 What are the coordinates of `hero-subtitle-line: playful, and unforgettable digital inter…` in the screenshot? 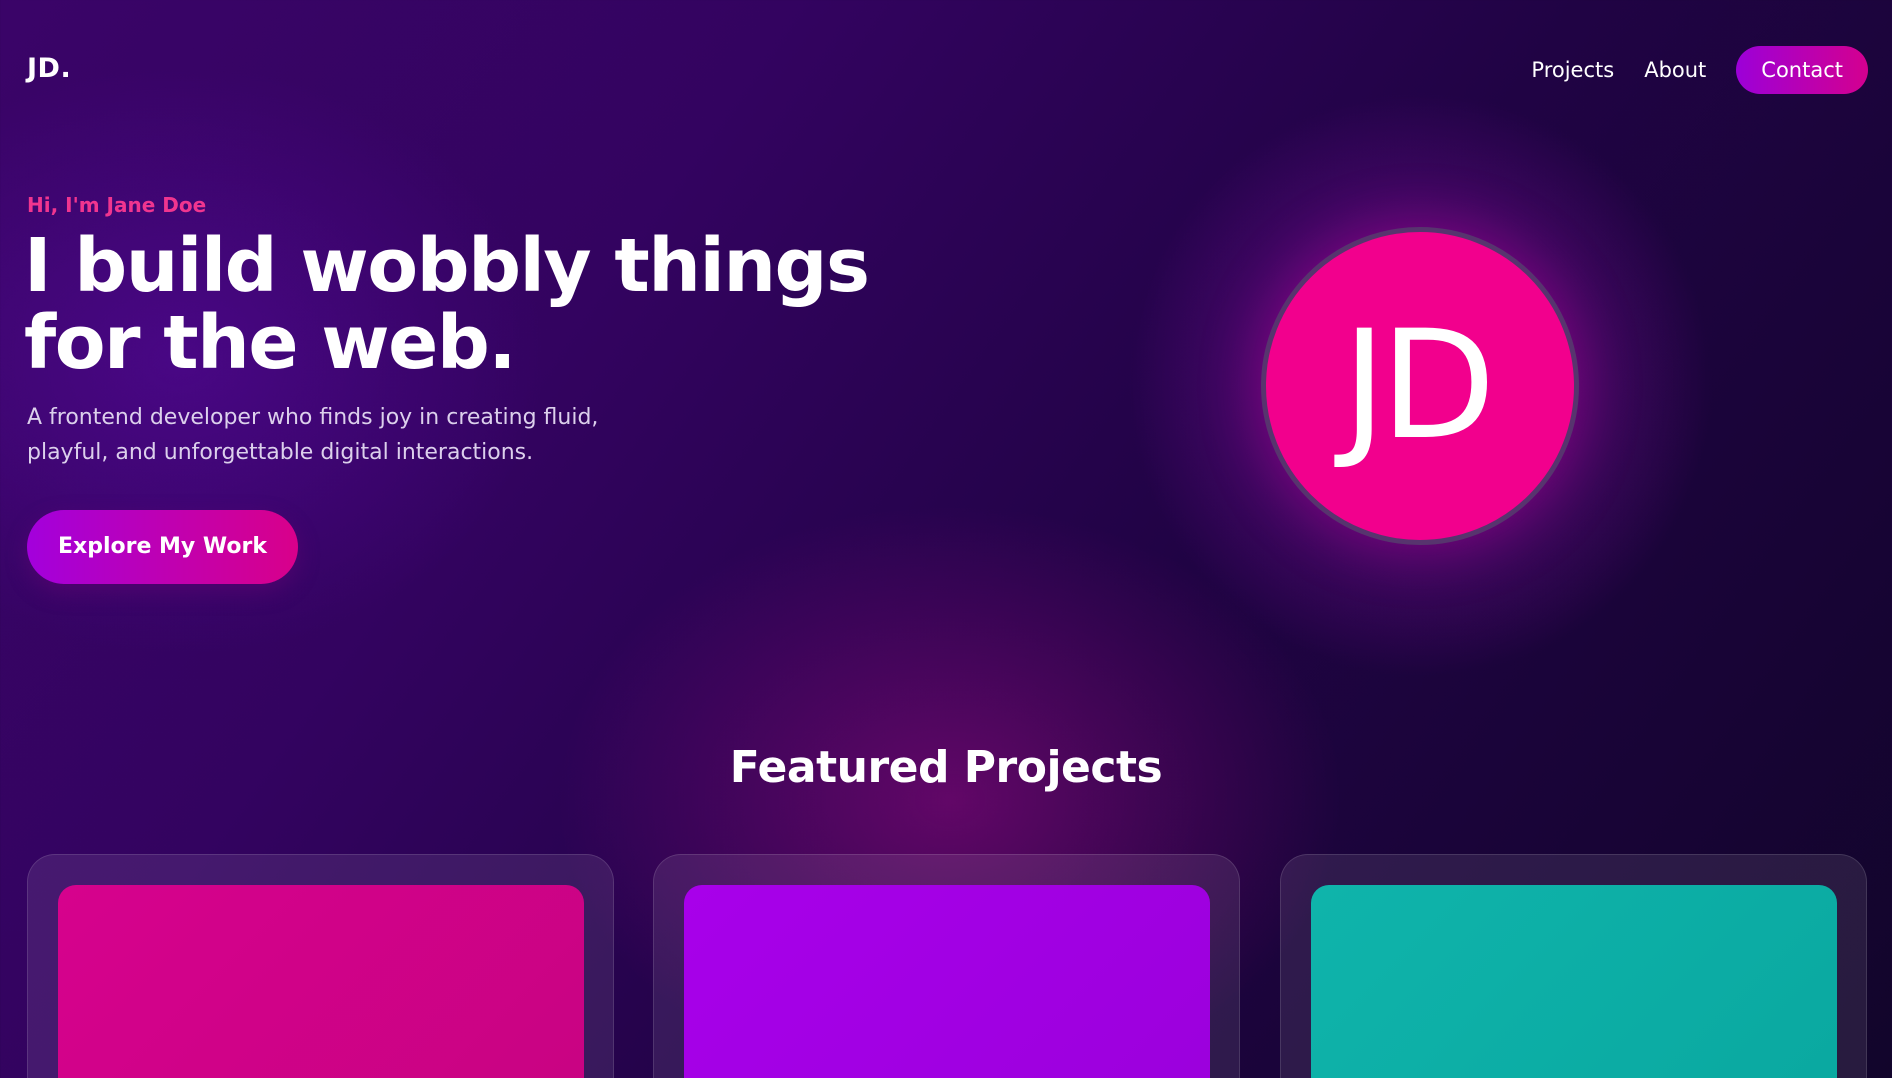 It's located at (280, 452).